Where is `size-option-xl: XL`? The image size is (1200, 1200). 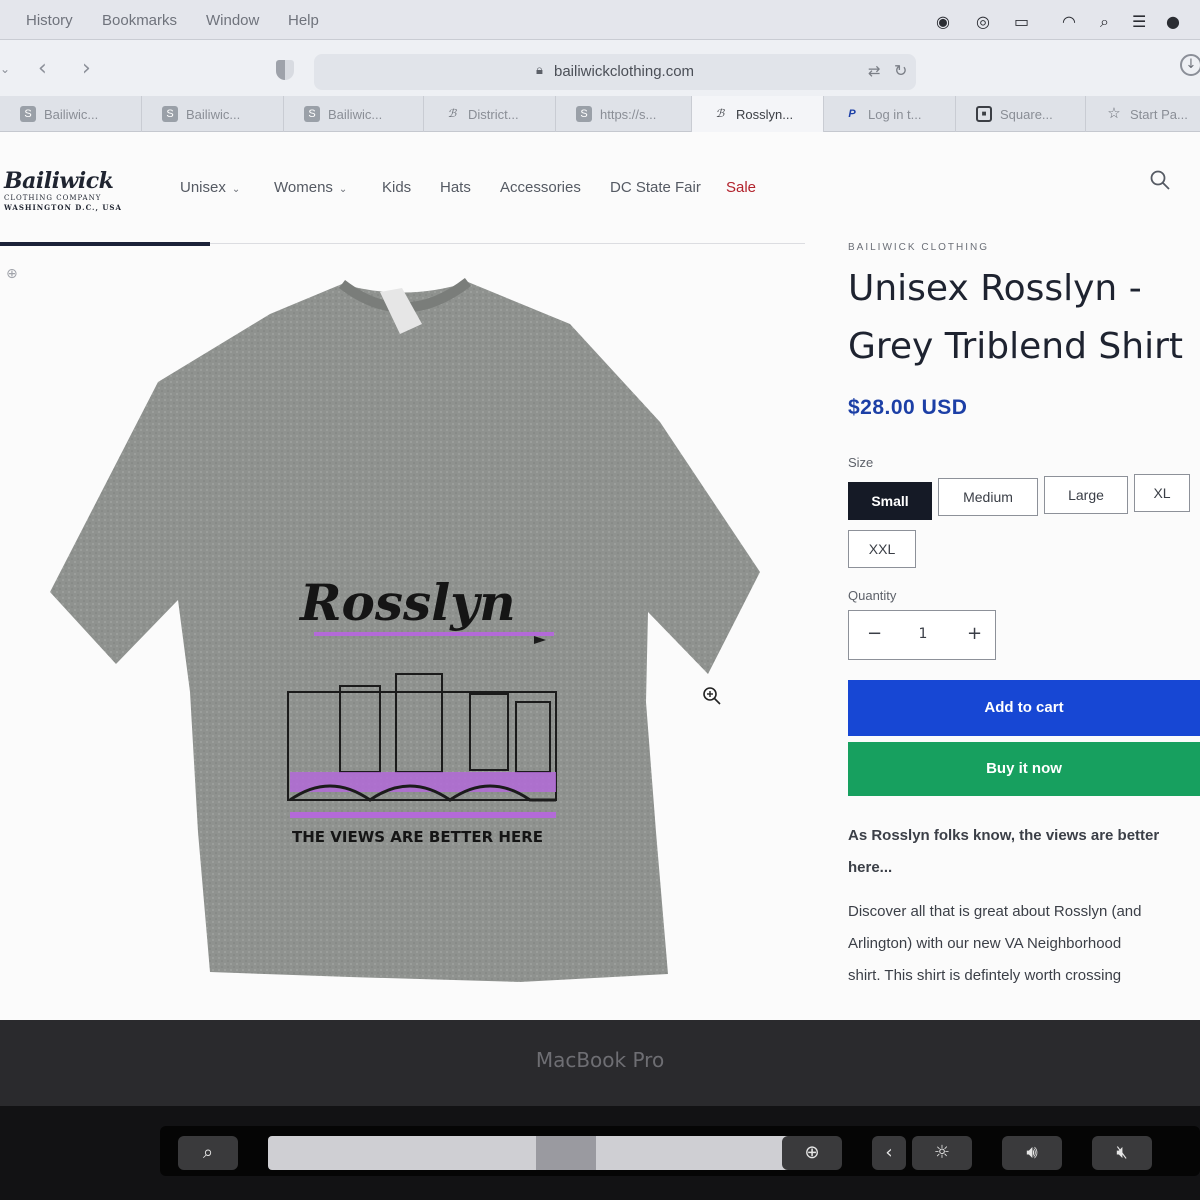
size-option-xl: XL is located at coordinates (1162, 493).